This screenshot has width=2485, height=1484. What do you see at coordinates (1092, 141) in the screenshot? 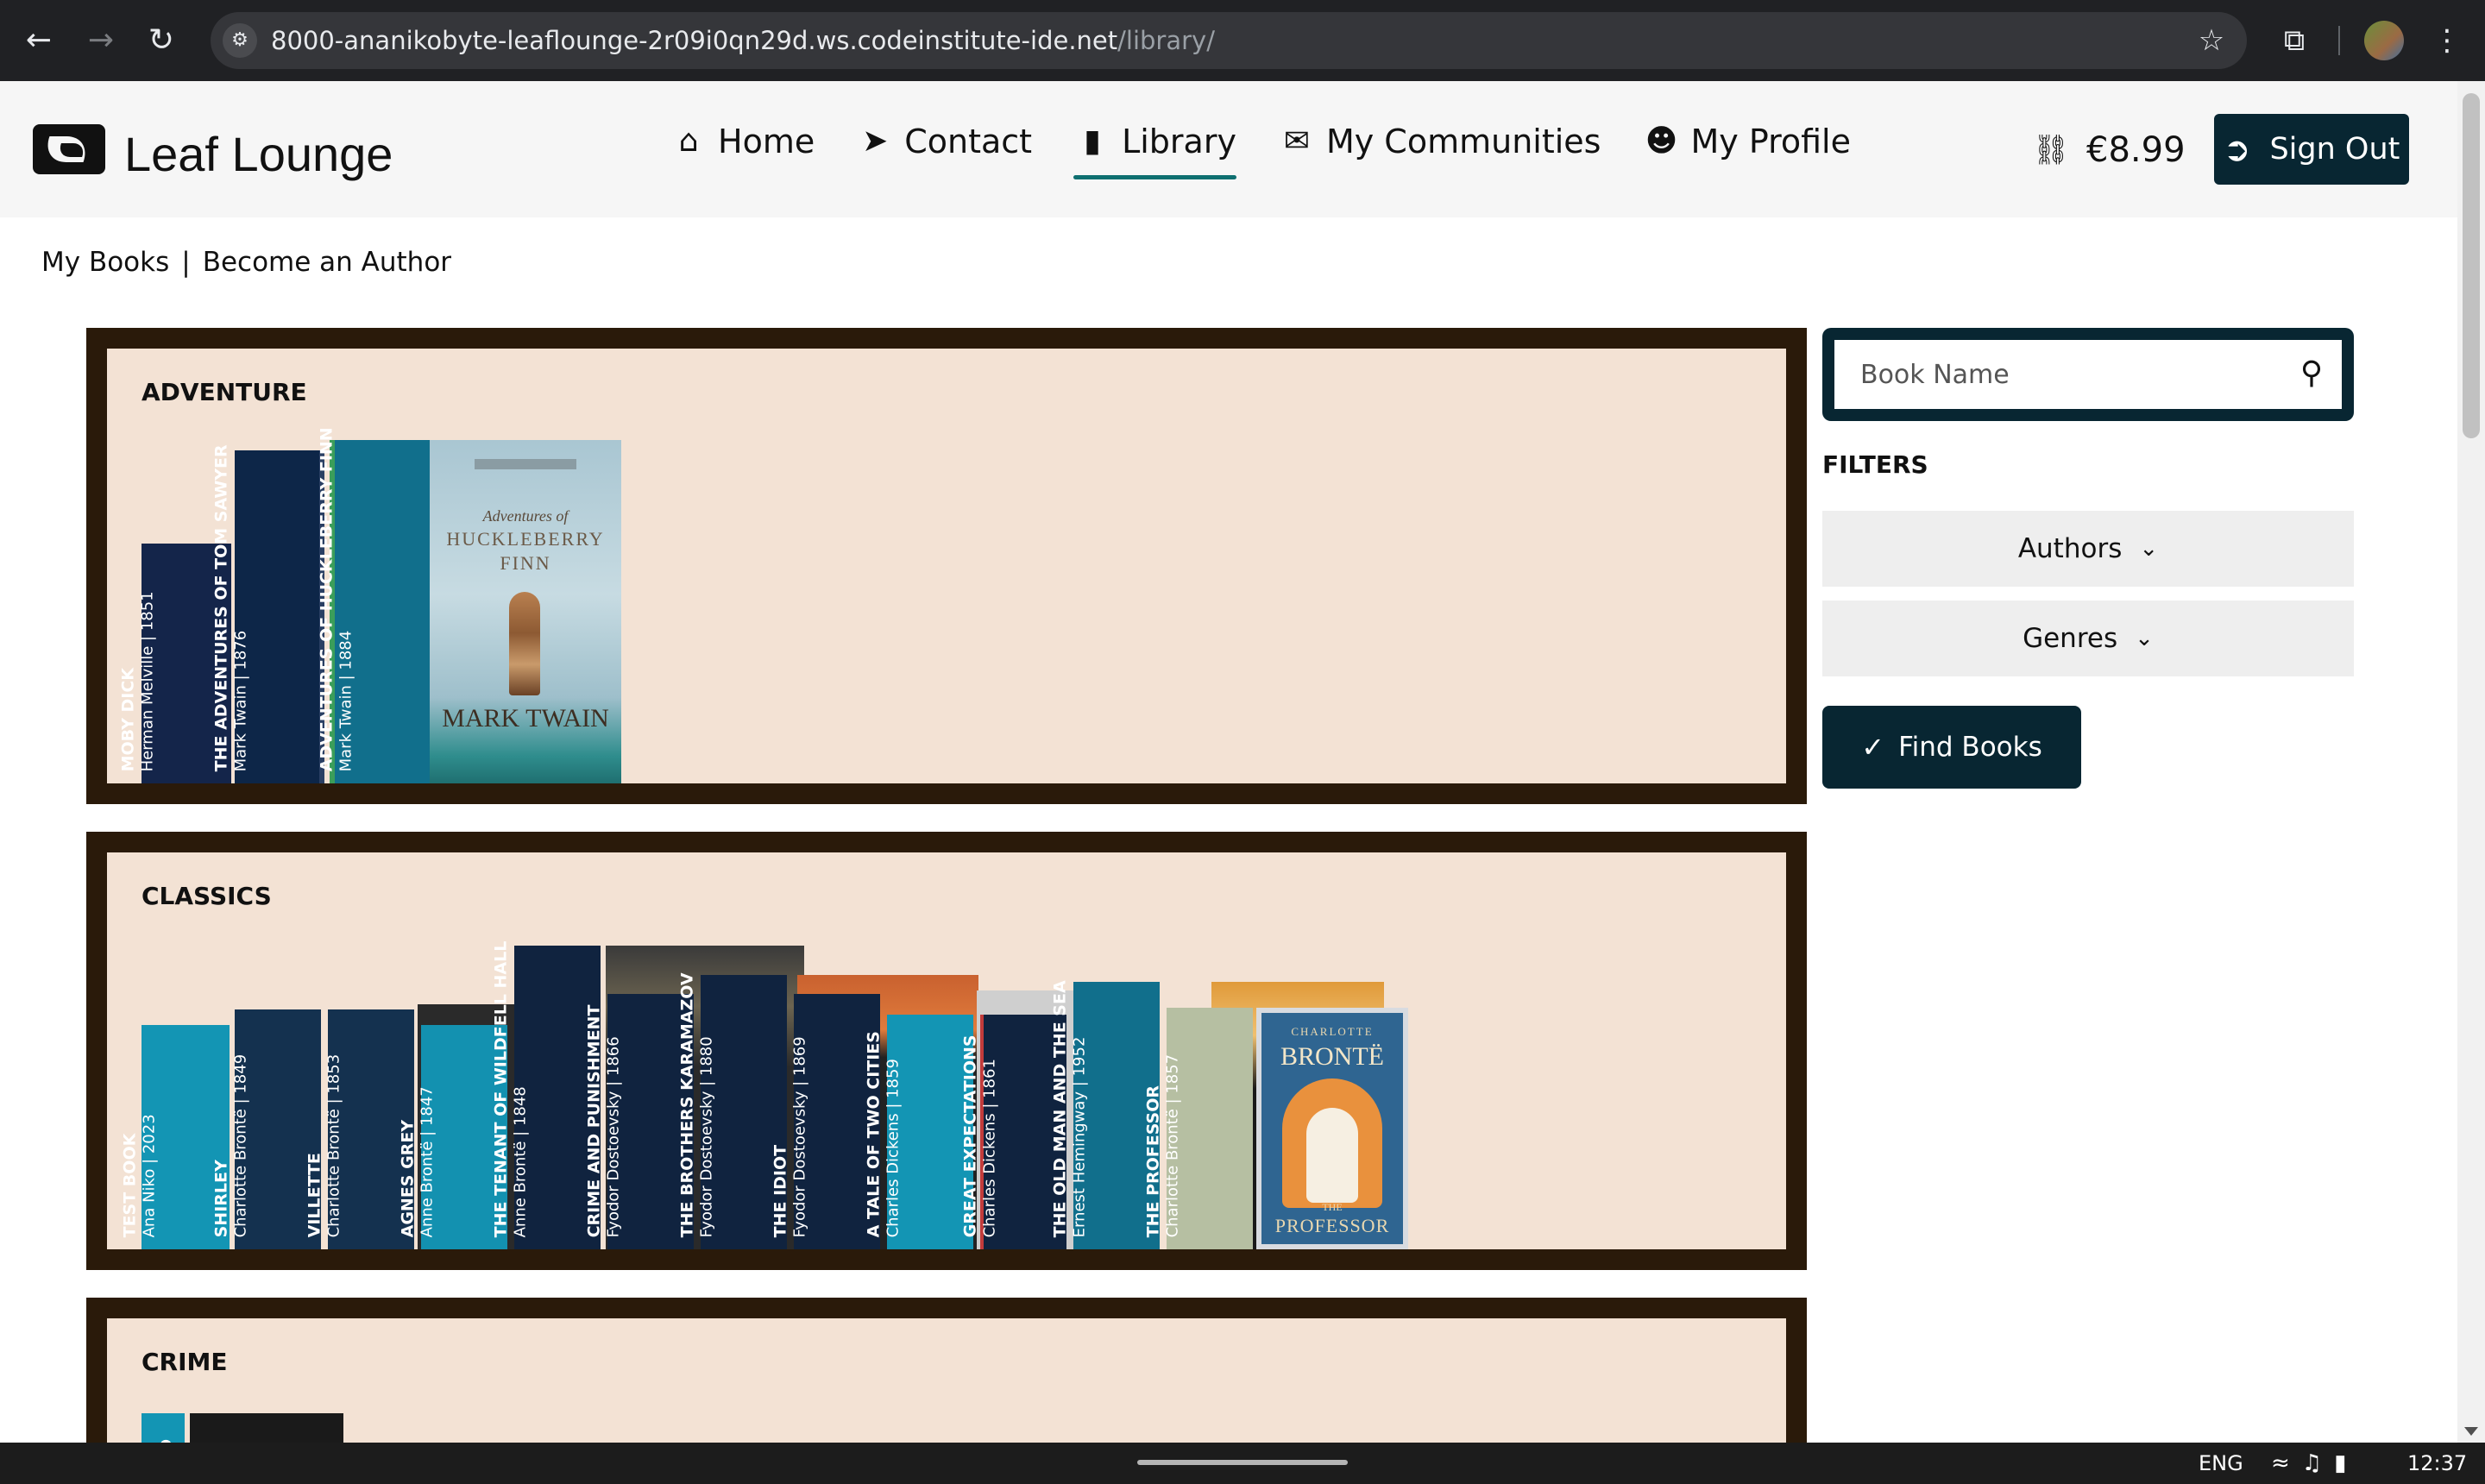
I see `book-icon: ▮` at bounding box center [1092, 141].